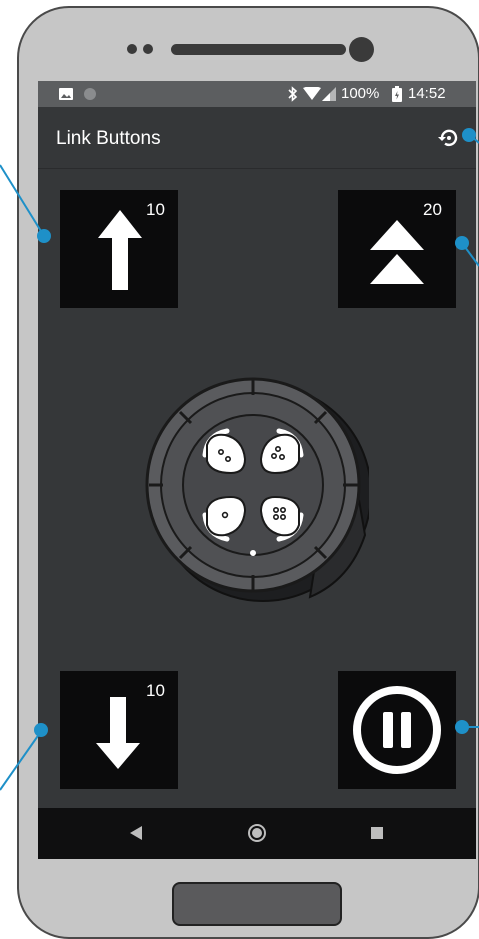 The image size is (479, 939). I want to click on callout-dot-pause, so click(462, 727).